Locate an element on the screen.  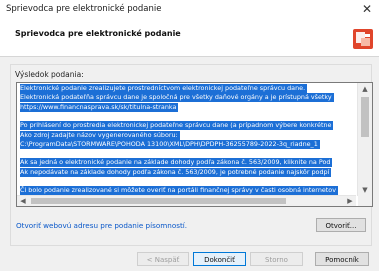
horizontal-scrollbar: ◀ ▶ is located at coordinates (186, 200).